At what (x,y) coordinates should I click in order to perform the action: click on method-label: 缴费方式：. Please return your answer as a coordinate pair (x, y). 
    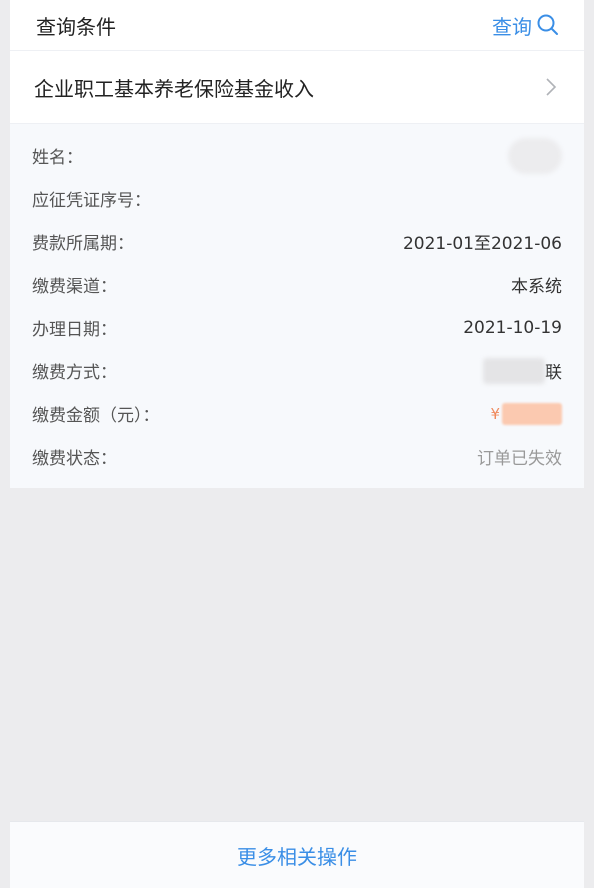
    Looking at the image, I should click on (74, 373).